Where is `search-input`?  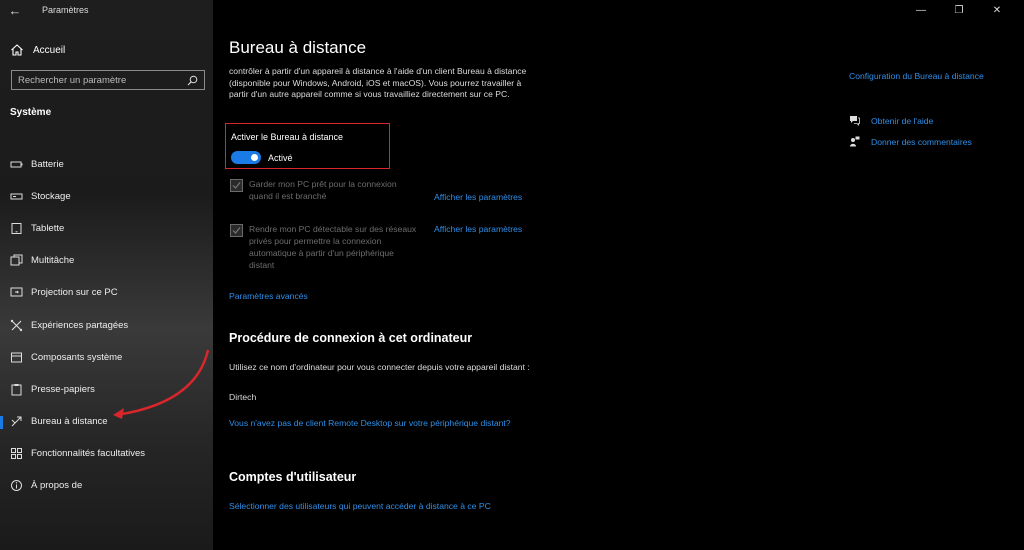
search-input is located at coordinates (98, 80).